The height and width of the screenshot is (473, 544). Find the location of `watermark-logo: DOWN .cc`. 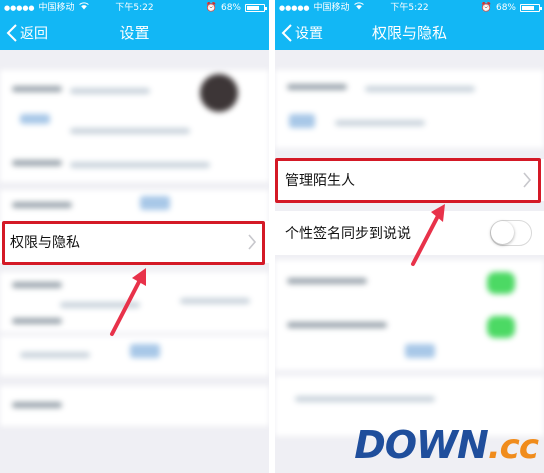

watermark-logo: DOWN .cc is located at coordinates (446, 445).